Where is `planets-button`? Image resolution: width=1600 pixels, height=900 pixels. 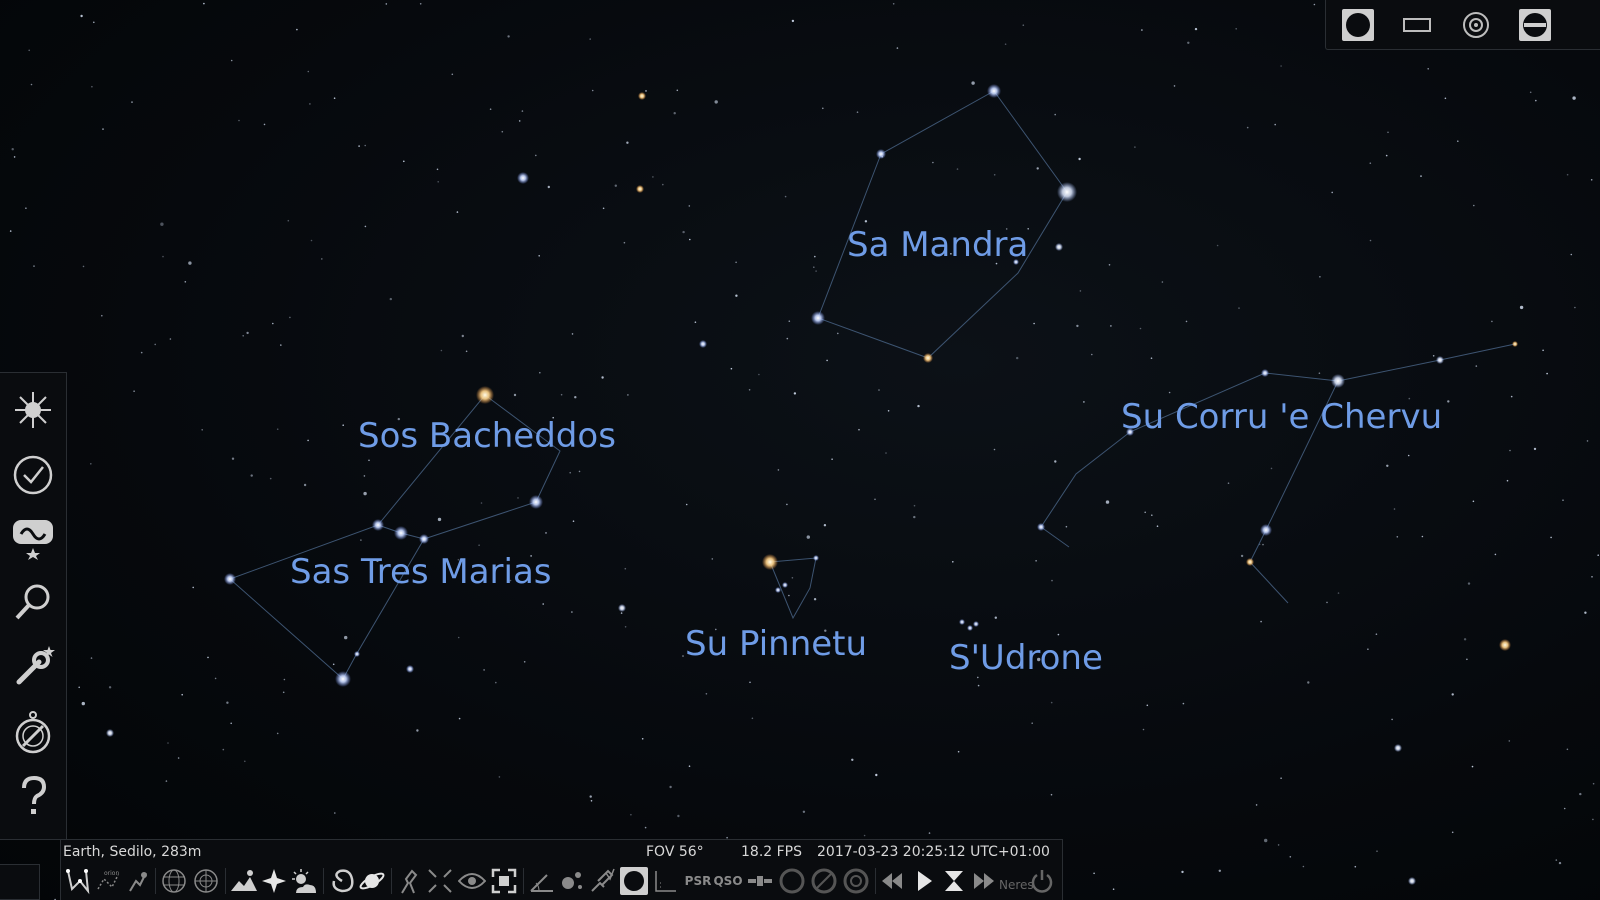 planets-button is located at coordinates (372, 881).